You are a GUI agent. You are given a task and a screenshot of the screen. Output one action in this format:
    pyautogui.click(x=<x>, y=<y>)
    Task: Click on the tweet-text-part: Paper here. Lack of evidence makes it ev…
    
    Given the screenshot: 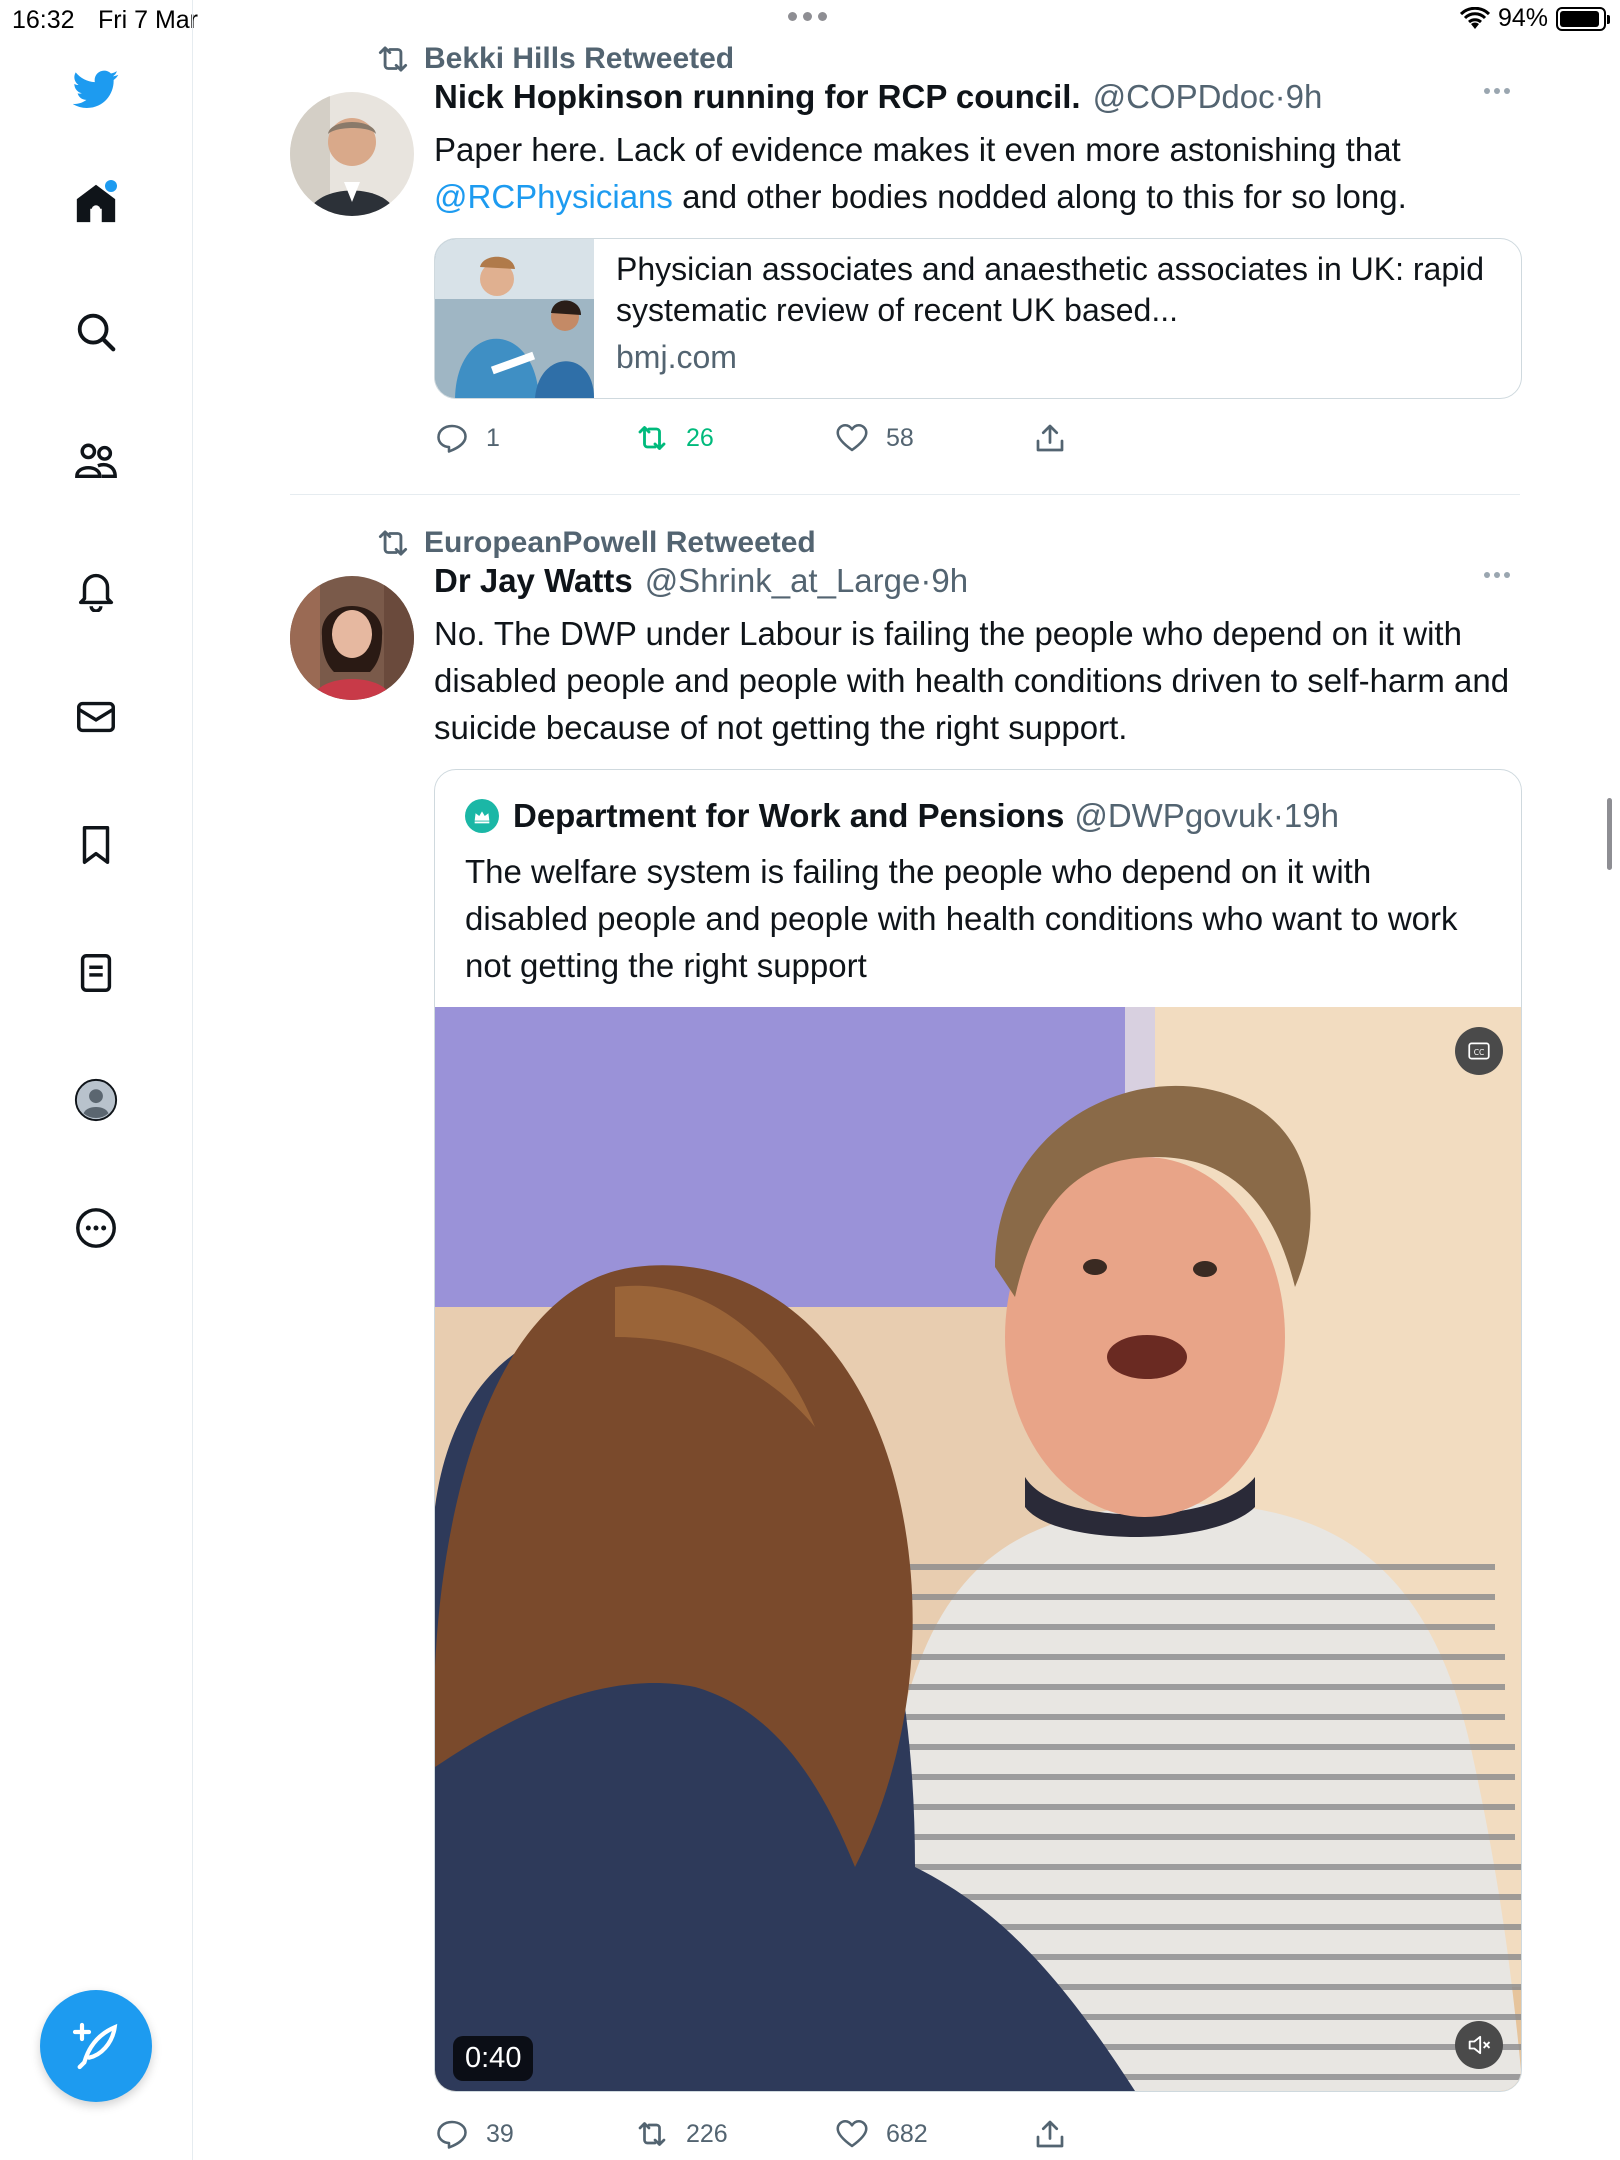 What is the action you would take?
    pyautogui.click(x=917, y=149)
    